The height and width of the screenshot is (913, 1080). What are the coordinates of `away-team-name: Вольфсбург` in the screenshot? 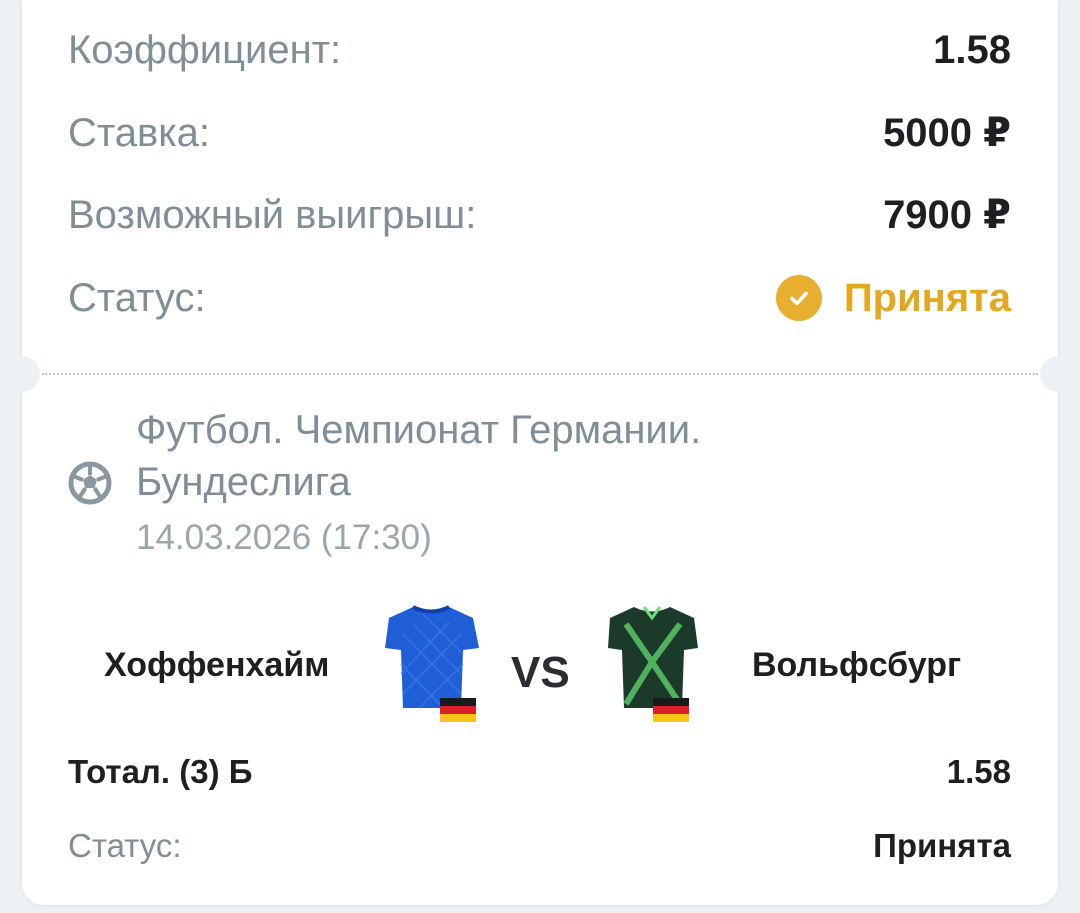 It's located at (857, 665).